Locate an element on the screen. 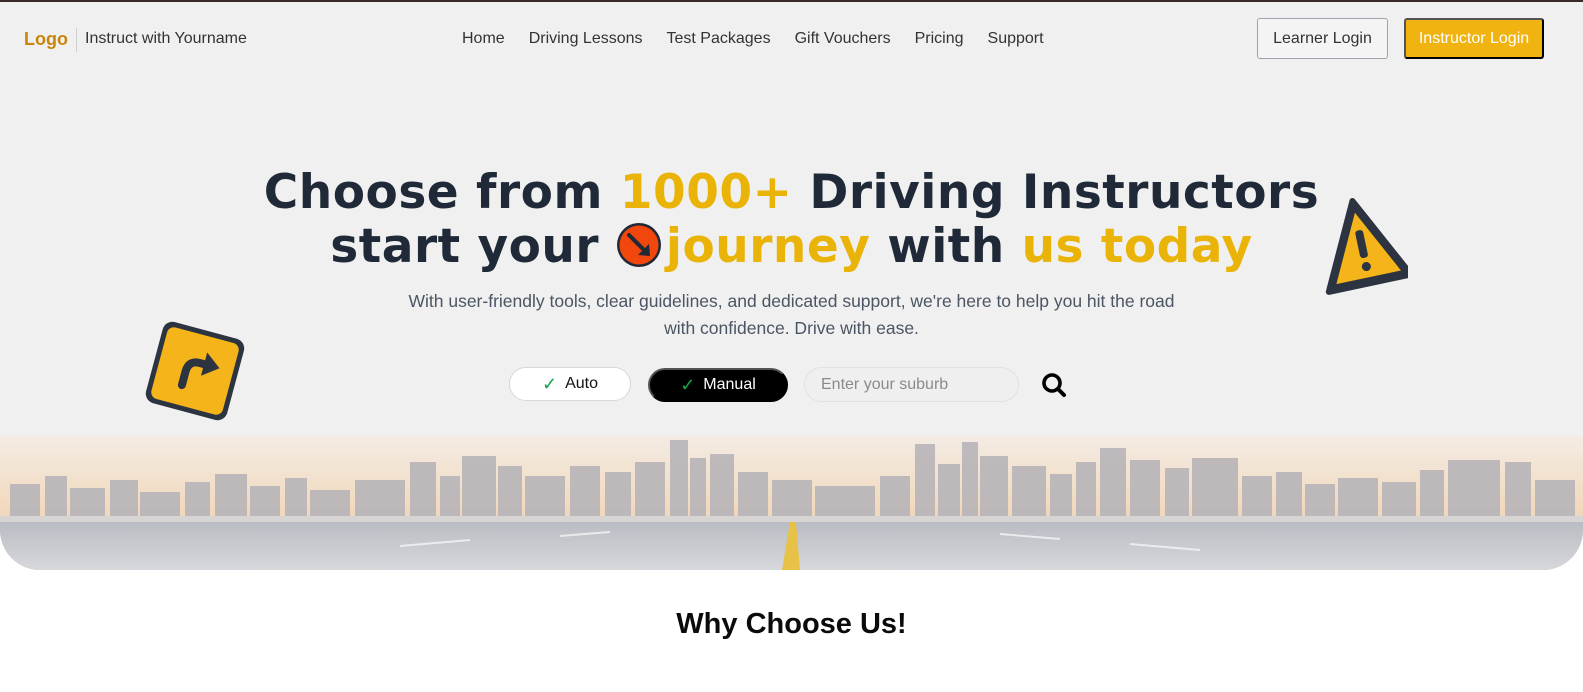  transmission-manual-label: Manual is located at coordinates (729, 384).